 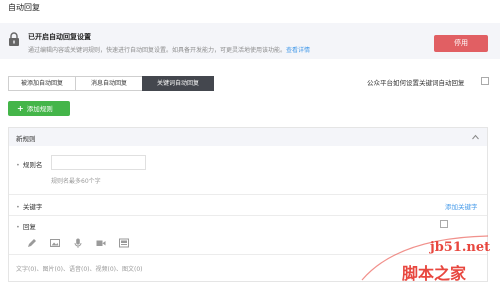 What do you see at coordinates (429, 258) in the screenshot?
I see `watermark-logo: jb51.net 脚本之家` at bounding box center [429, 258].